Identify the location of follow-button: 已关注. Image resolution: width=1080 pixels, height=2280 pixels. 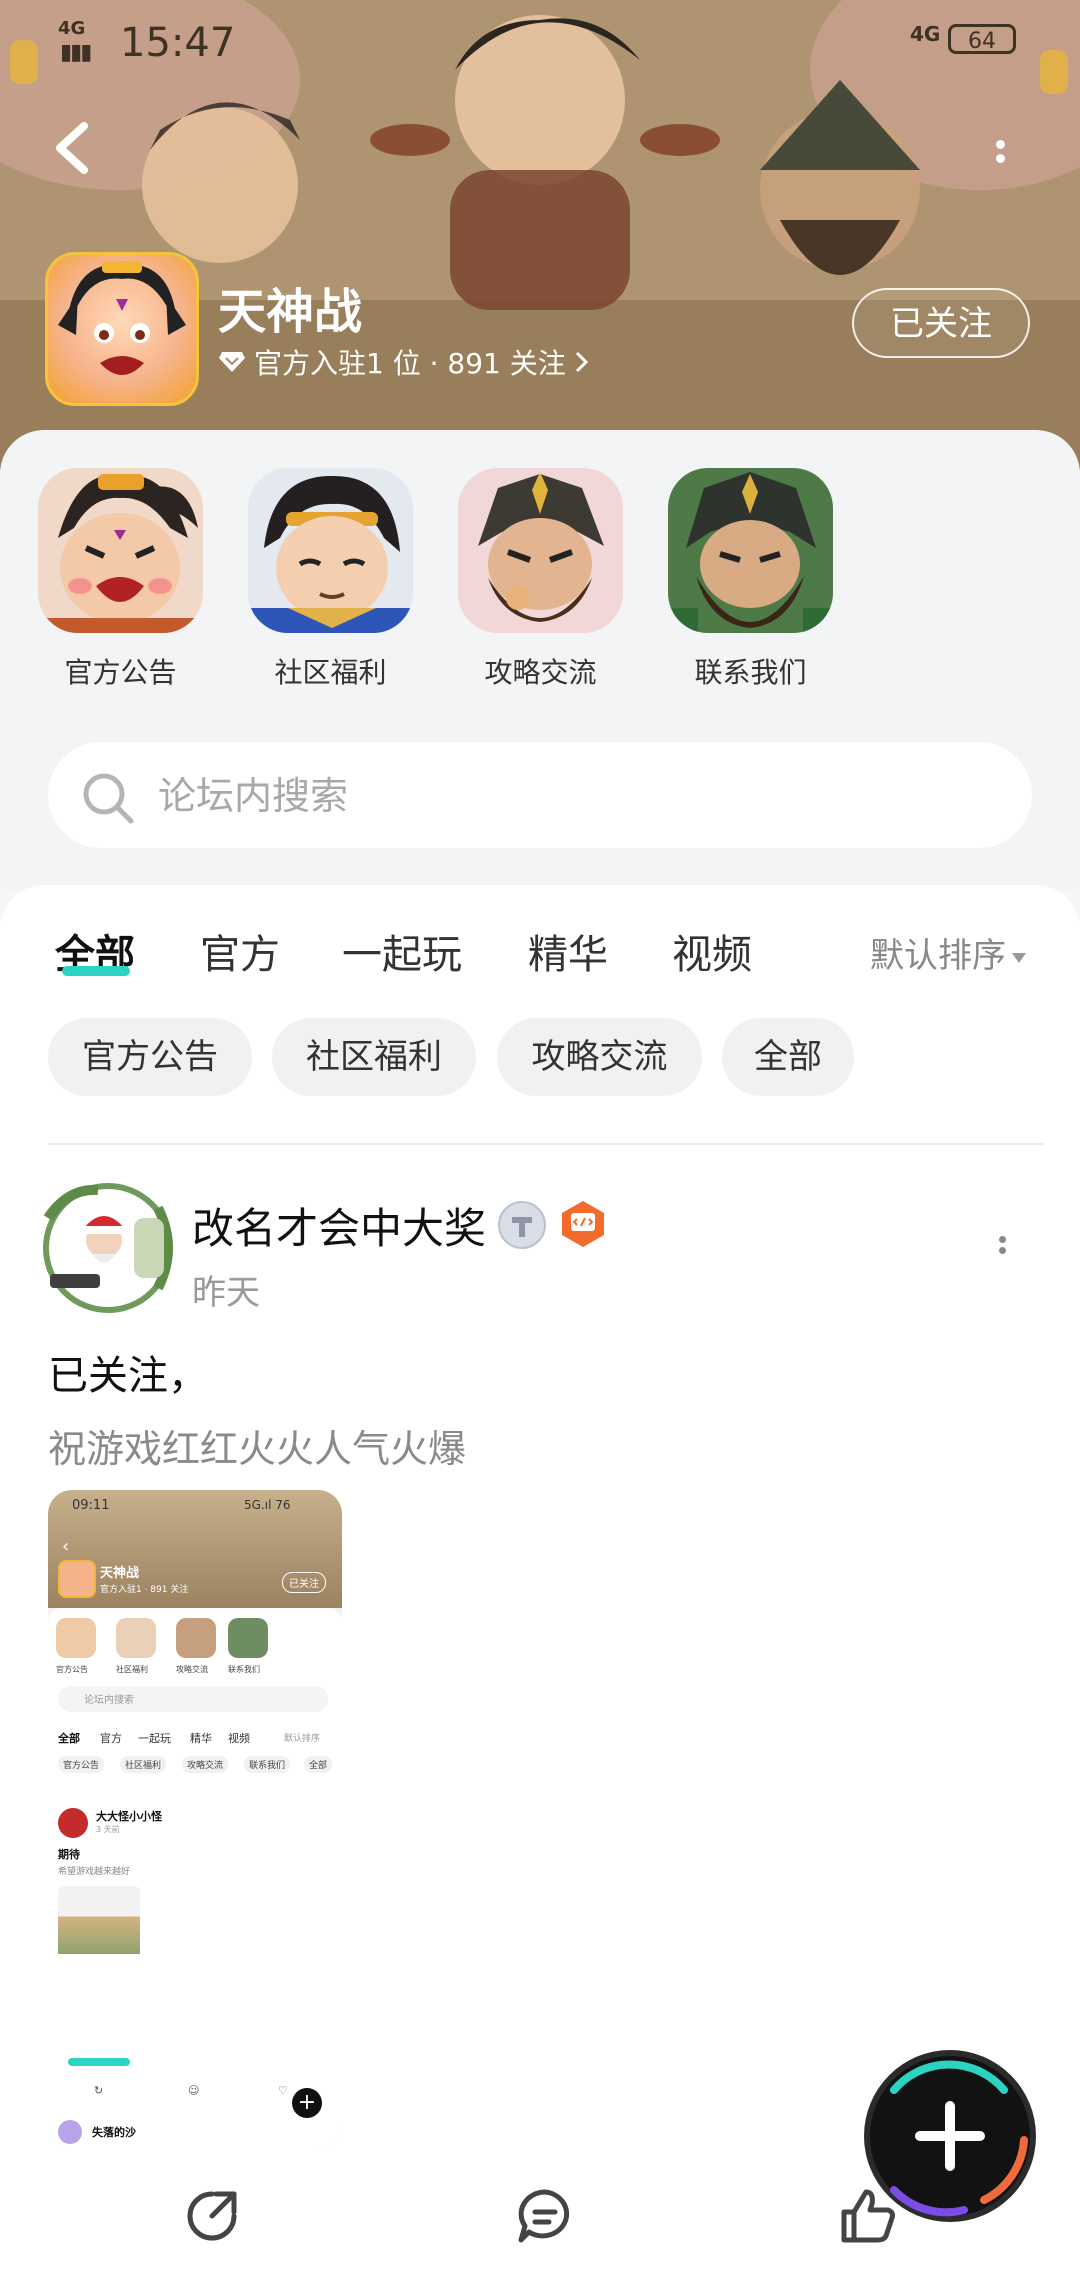
(941, 323).